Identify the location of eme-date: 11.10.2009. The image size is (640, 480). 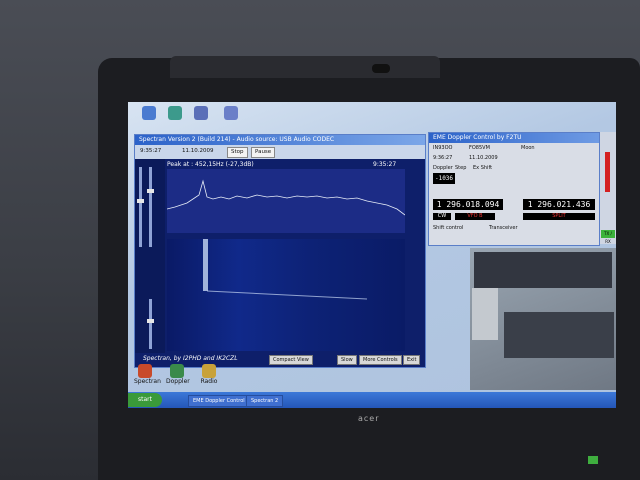
(483, 158).